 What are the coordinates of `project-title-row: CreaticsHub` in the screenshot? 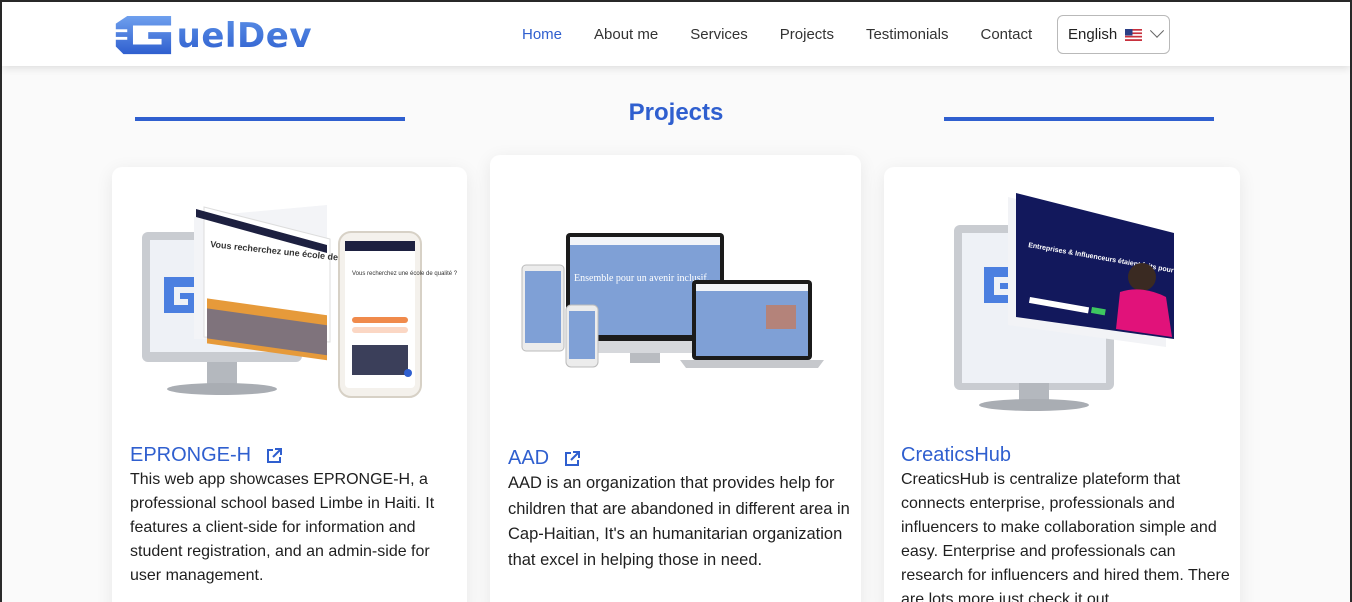 It's located at (956, 455).